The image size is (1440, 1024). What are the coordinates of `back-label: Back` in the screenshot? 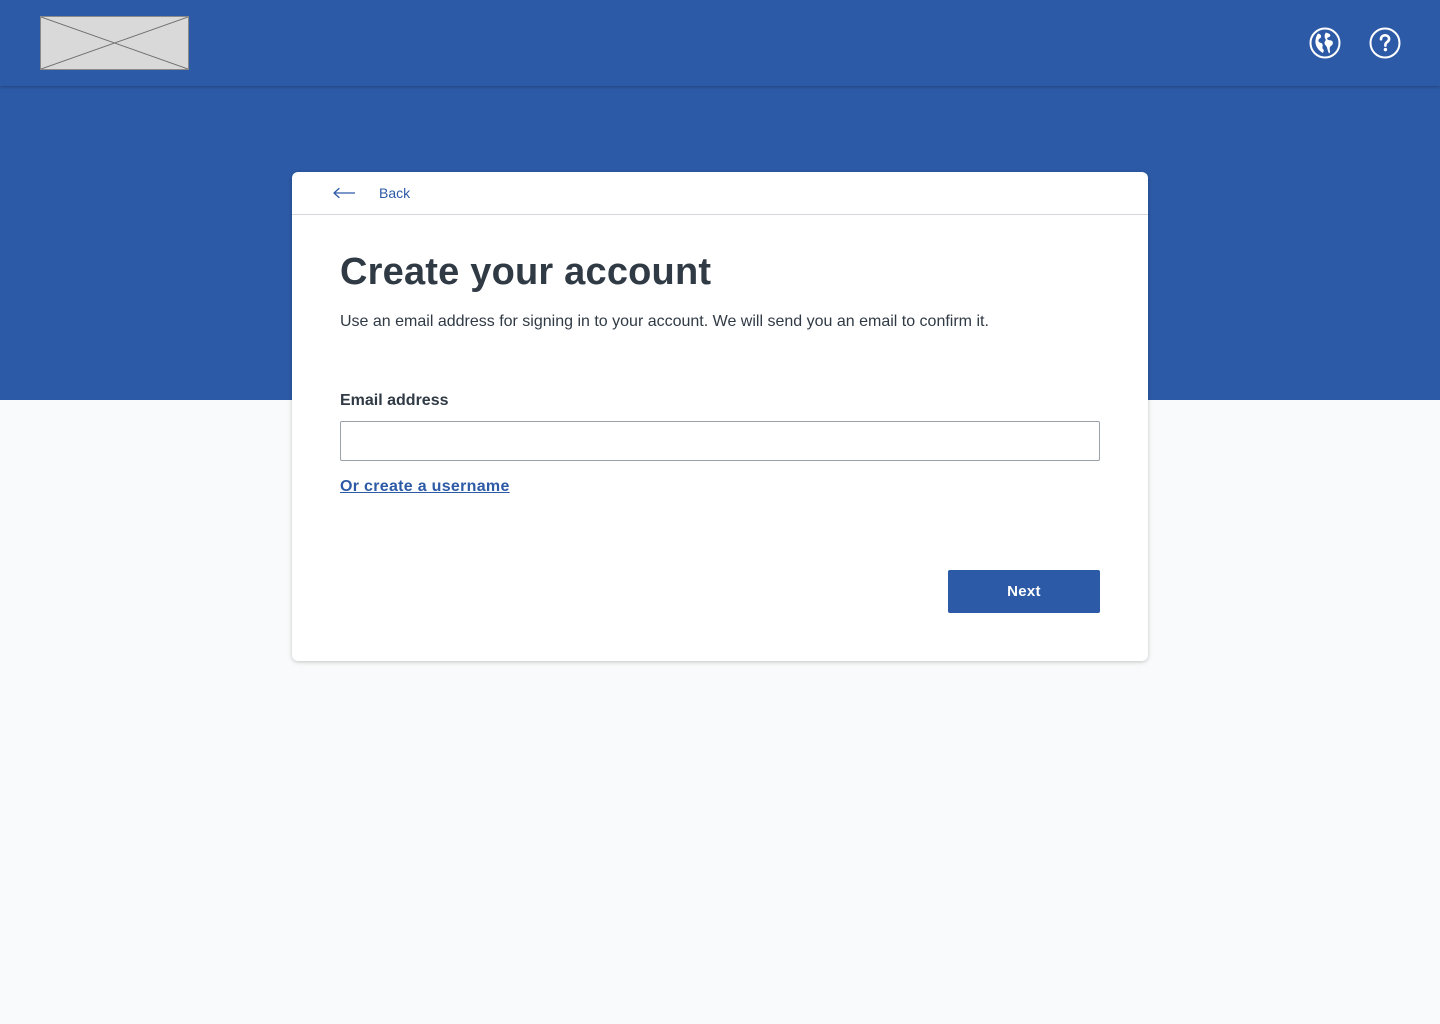 It's located at (395, 193).